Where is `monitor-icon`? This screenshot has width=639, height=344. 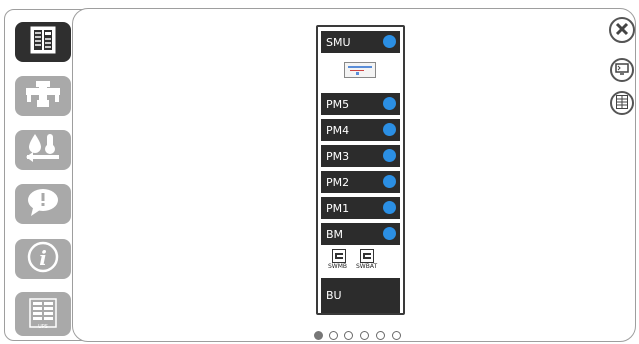
monitor-icon is located at coordinates (622, 70).